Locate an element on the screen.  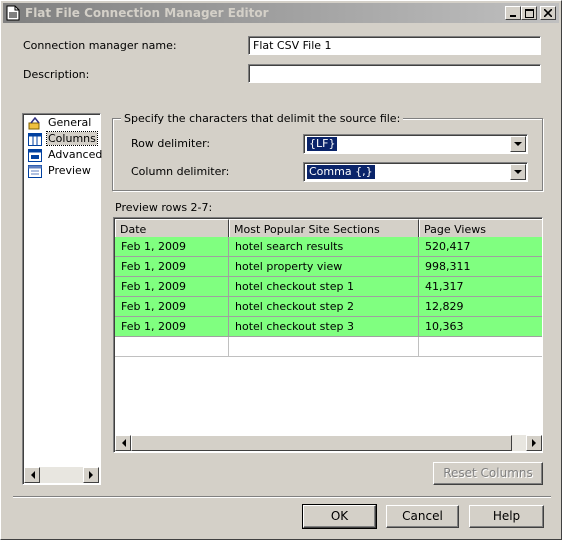
cell-section: hotel checkout step 2 is located at coordinates (324, 307).